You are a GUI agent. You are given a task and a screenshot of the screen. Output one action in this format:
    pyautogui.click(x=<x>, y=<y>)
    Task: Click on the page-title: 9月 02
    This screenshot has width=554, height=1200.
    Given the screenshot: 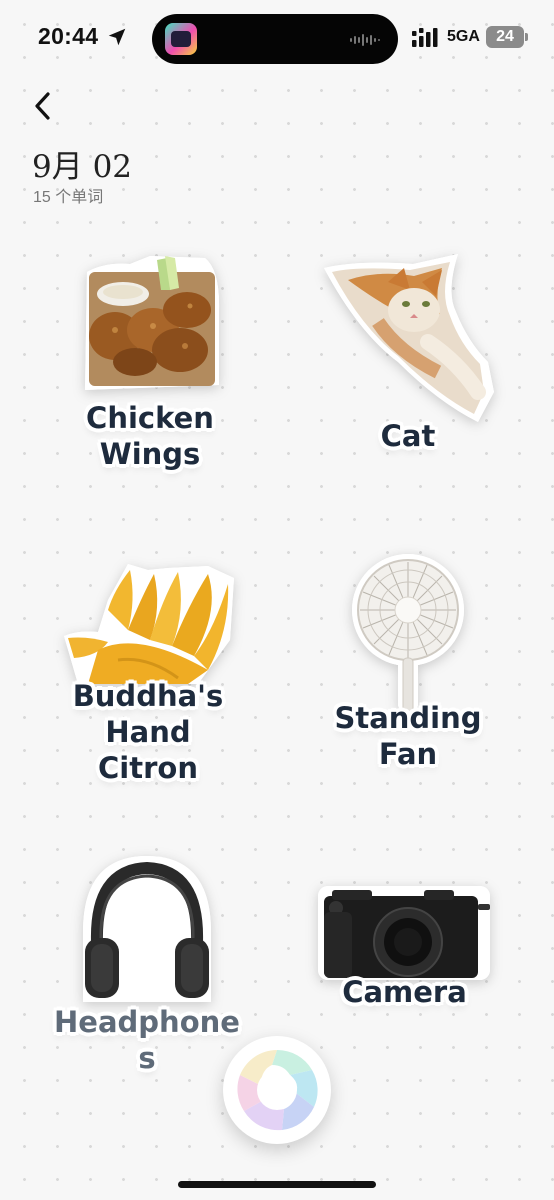 What is the action you would take?
    pyautogui.click(x=82, y=167)
    